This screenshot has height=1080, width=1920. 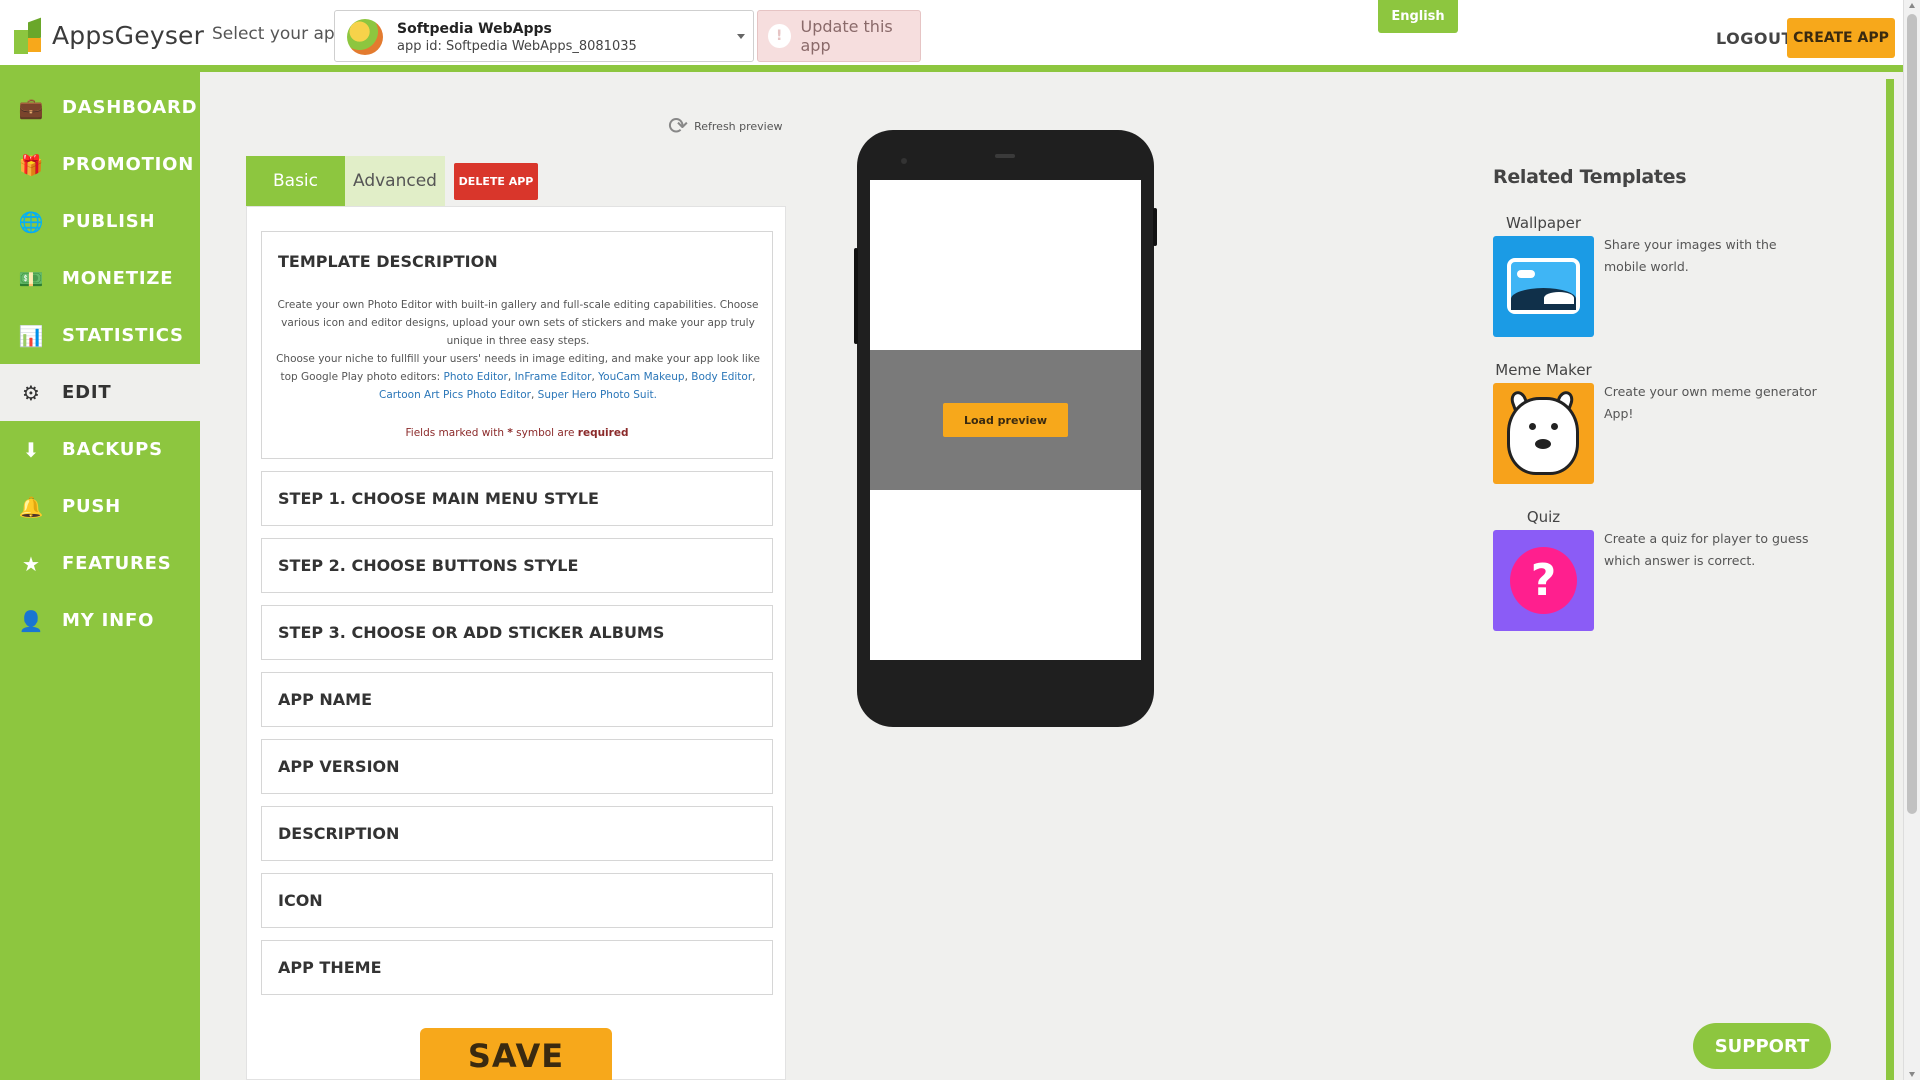 What do you see at coordinates (1710, 402) in the screenshot?
I see `template-description: Create your own meme generator App!` at bounding box center [1710, 402].